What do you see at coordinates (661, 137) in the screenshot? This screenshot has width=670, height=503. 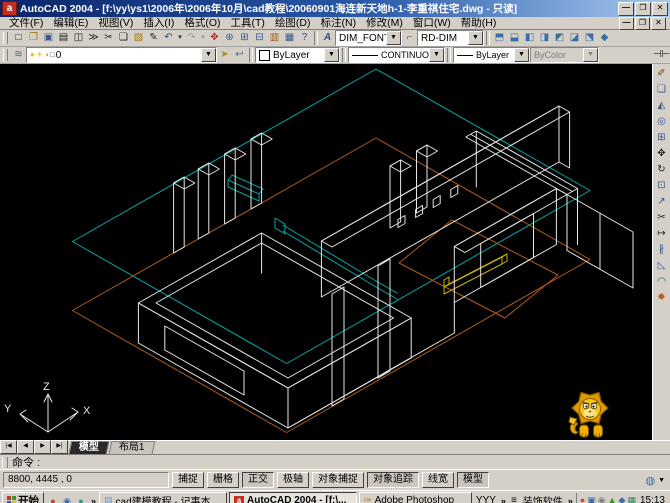 I see `array-icon: ⊞` at bounding box center [661, 137].